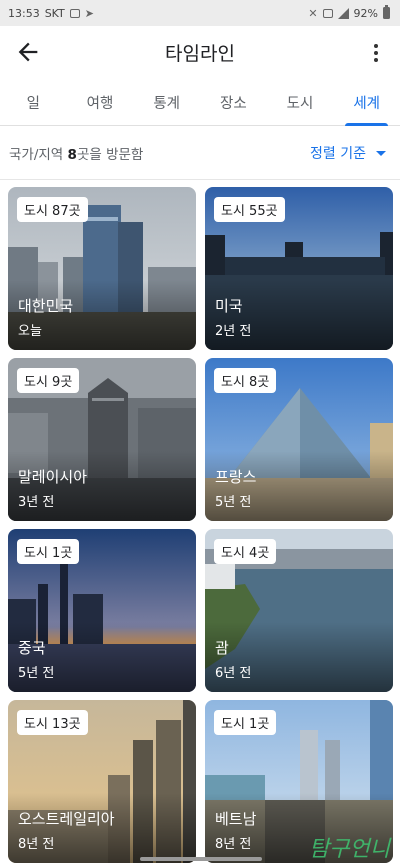 The width and height of the screenshot is (400, 867). Describe the element at coordinates (36, 502) in the screenshot. I see `visit-time: 3년 전` at that location.